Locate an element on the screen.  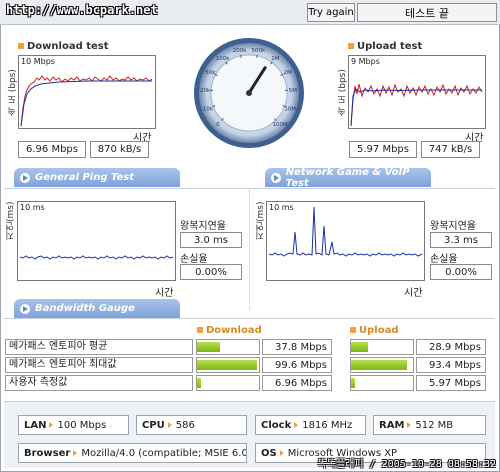
speed-gauge: 0 10k 20k 50k 100k200k 500k 1M 2M 5M 10M 100M is located at coordinates (249, 93).